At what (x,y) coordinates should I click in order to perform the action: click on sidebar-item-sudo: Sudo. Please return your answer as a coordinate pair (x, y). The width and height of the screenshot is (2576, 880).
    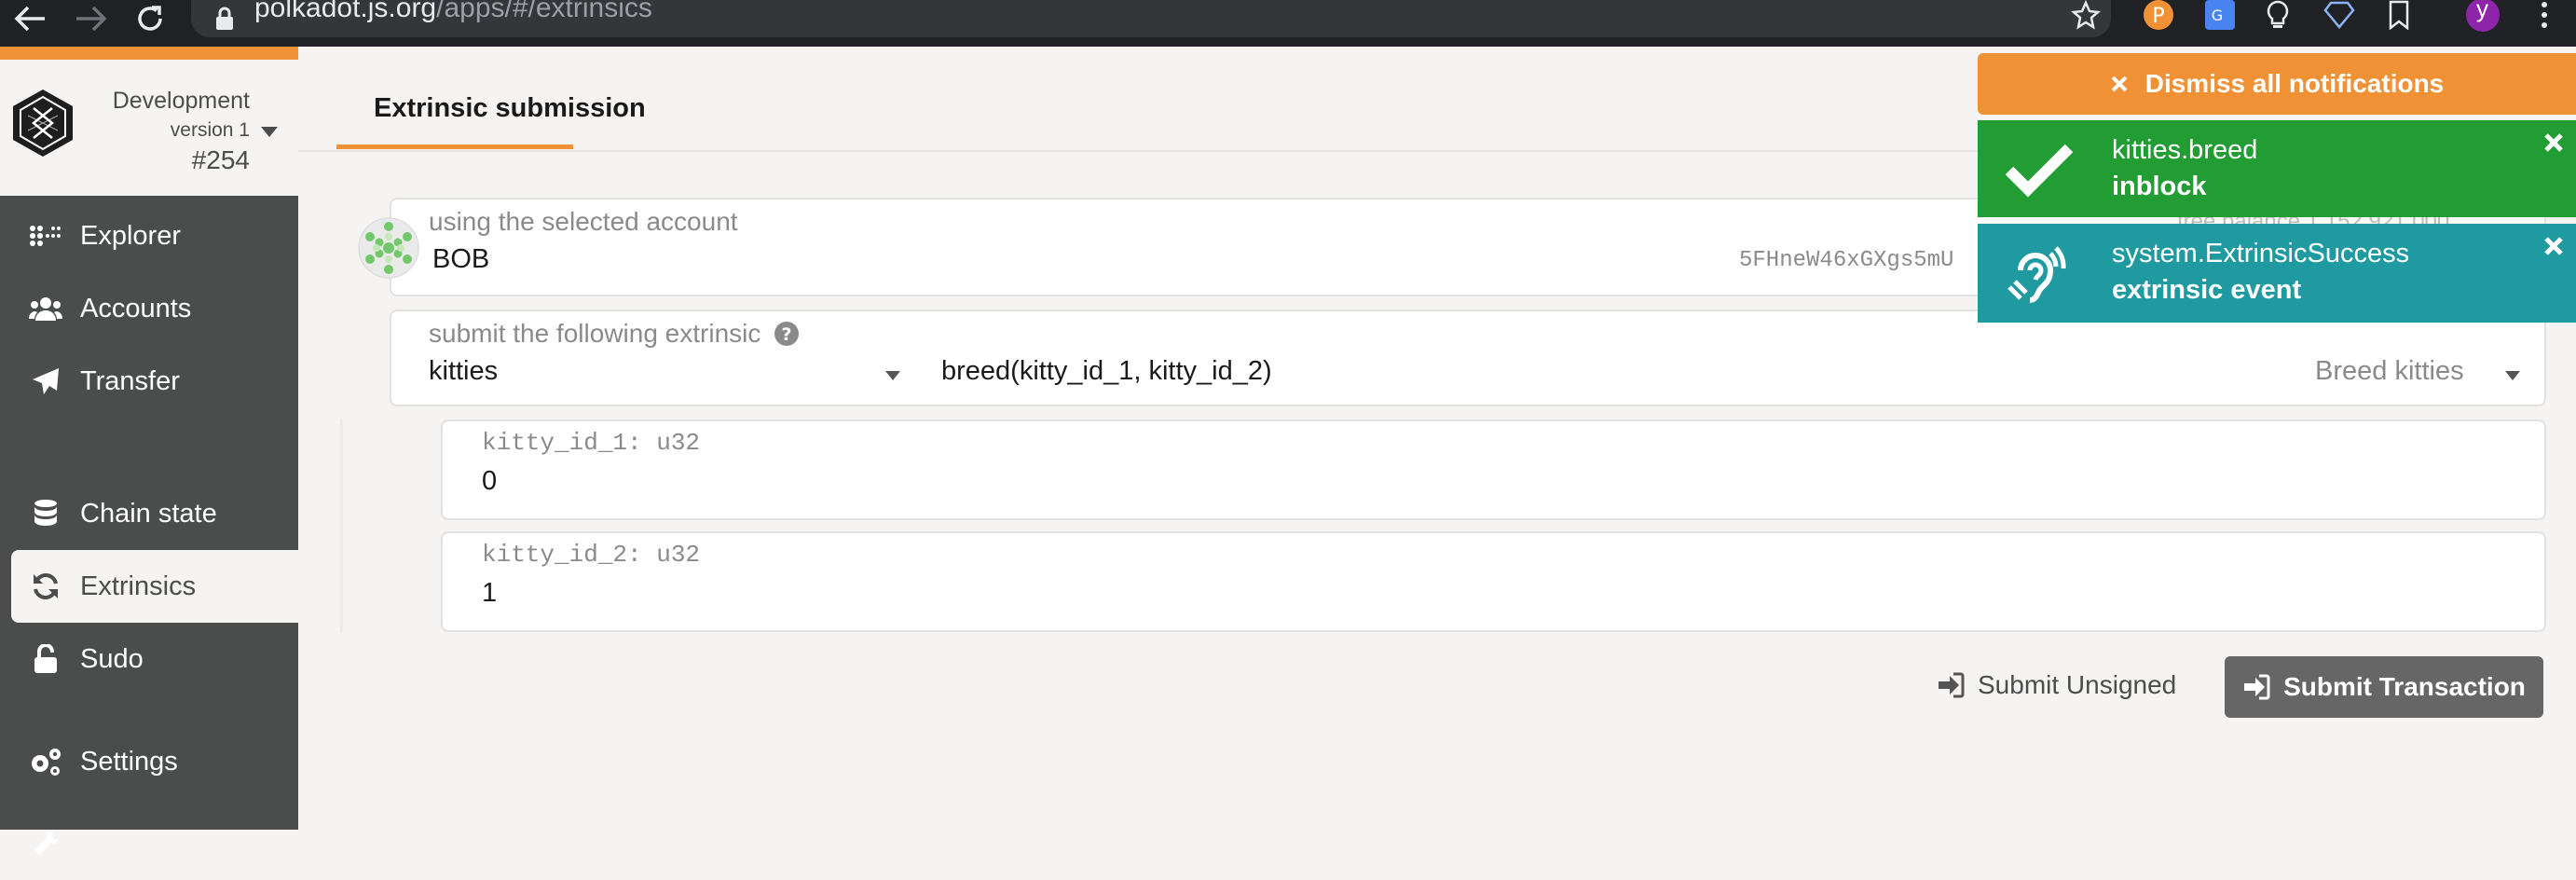
    Looking at the image, I should click on (154, 659).